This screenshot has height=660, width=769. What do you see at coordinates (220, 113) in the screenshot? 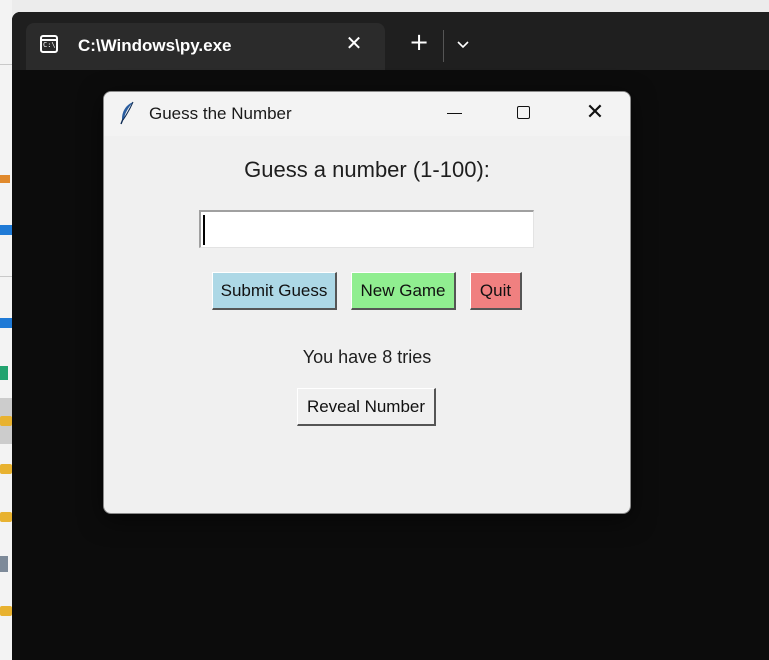
I see `window-title: Guess the Number` at bounding box center [220, 113].